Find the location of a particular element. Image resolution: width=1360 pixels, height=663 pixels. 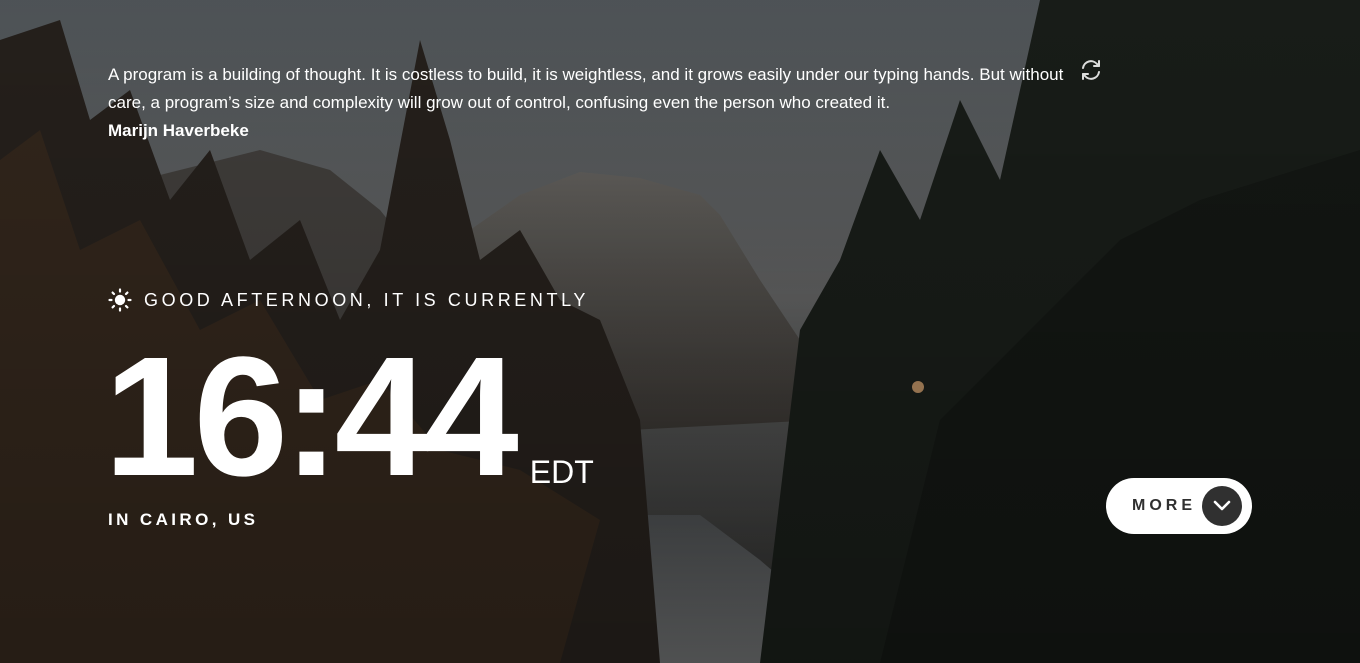

timezone-abbr: EDT is located at coordinates (561, 472).